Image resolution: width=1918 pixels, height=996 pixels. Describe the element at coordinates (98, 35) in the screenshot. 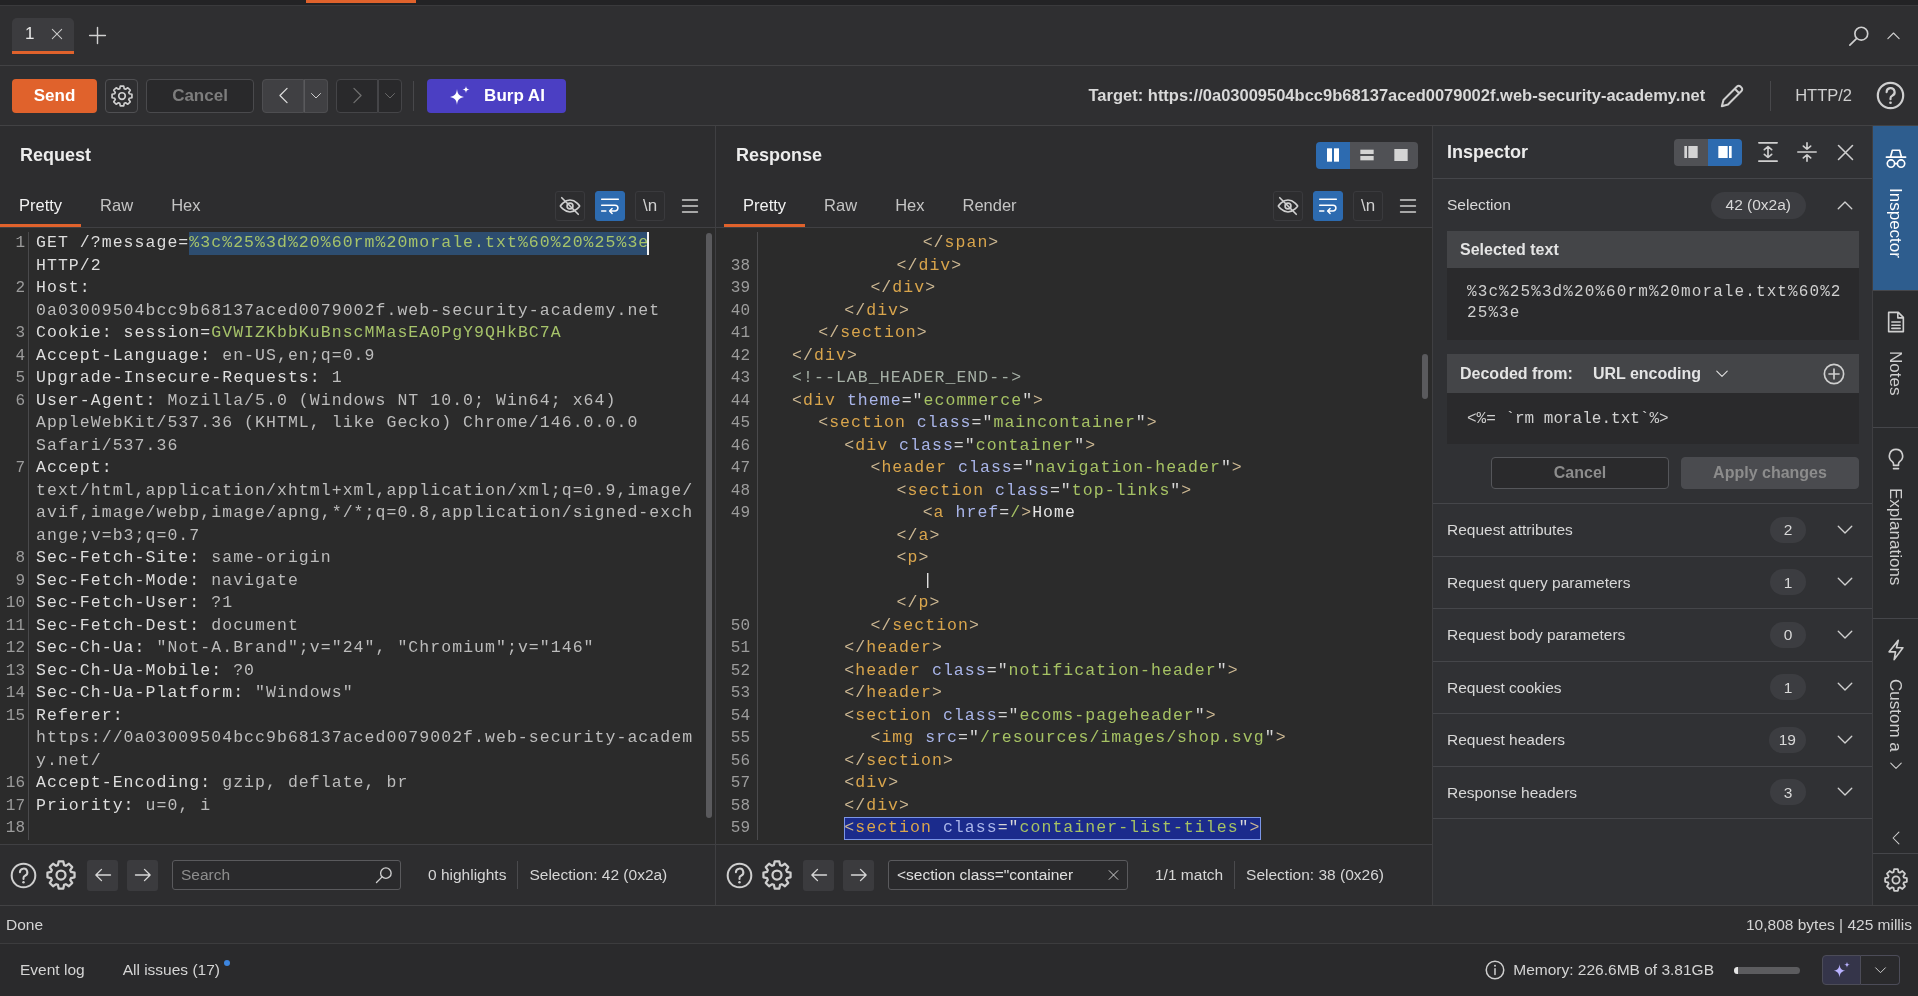

I see `plus-icon` at that location.